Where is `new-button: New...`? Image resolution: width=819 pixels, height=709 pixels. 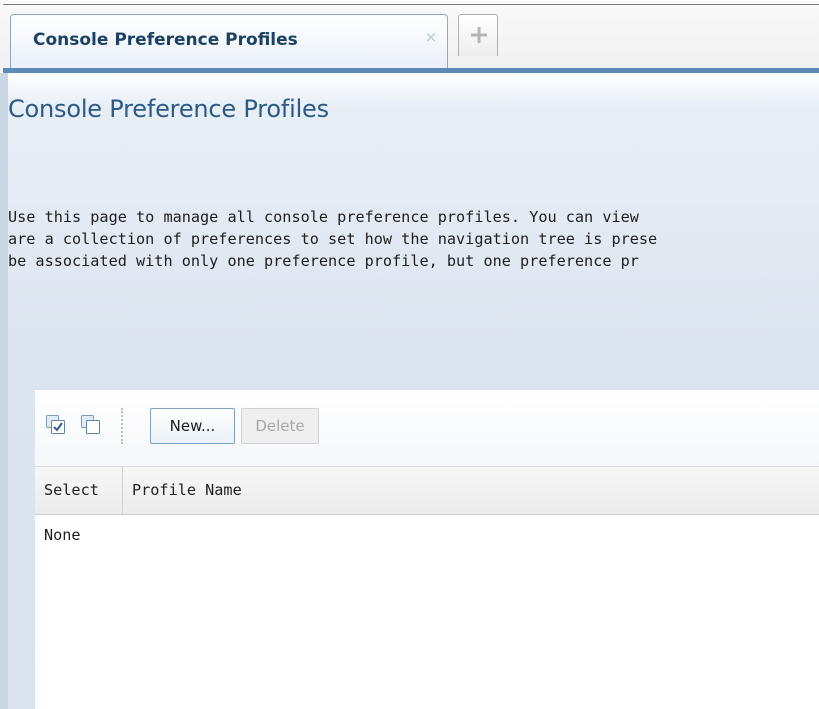 new-button: New... is located at coordinates (192, 426).